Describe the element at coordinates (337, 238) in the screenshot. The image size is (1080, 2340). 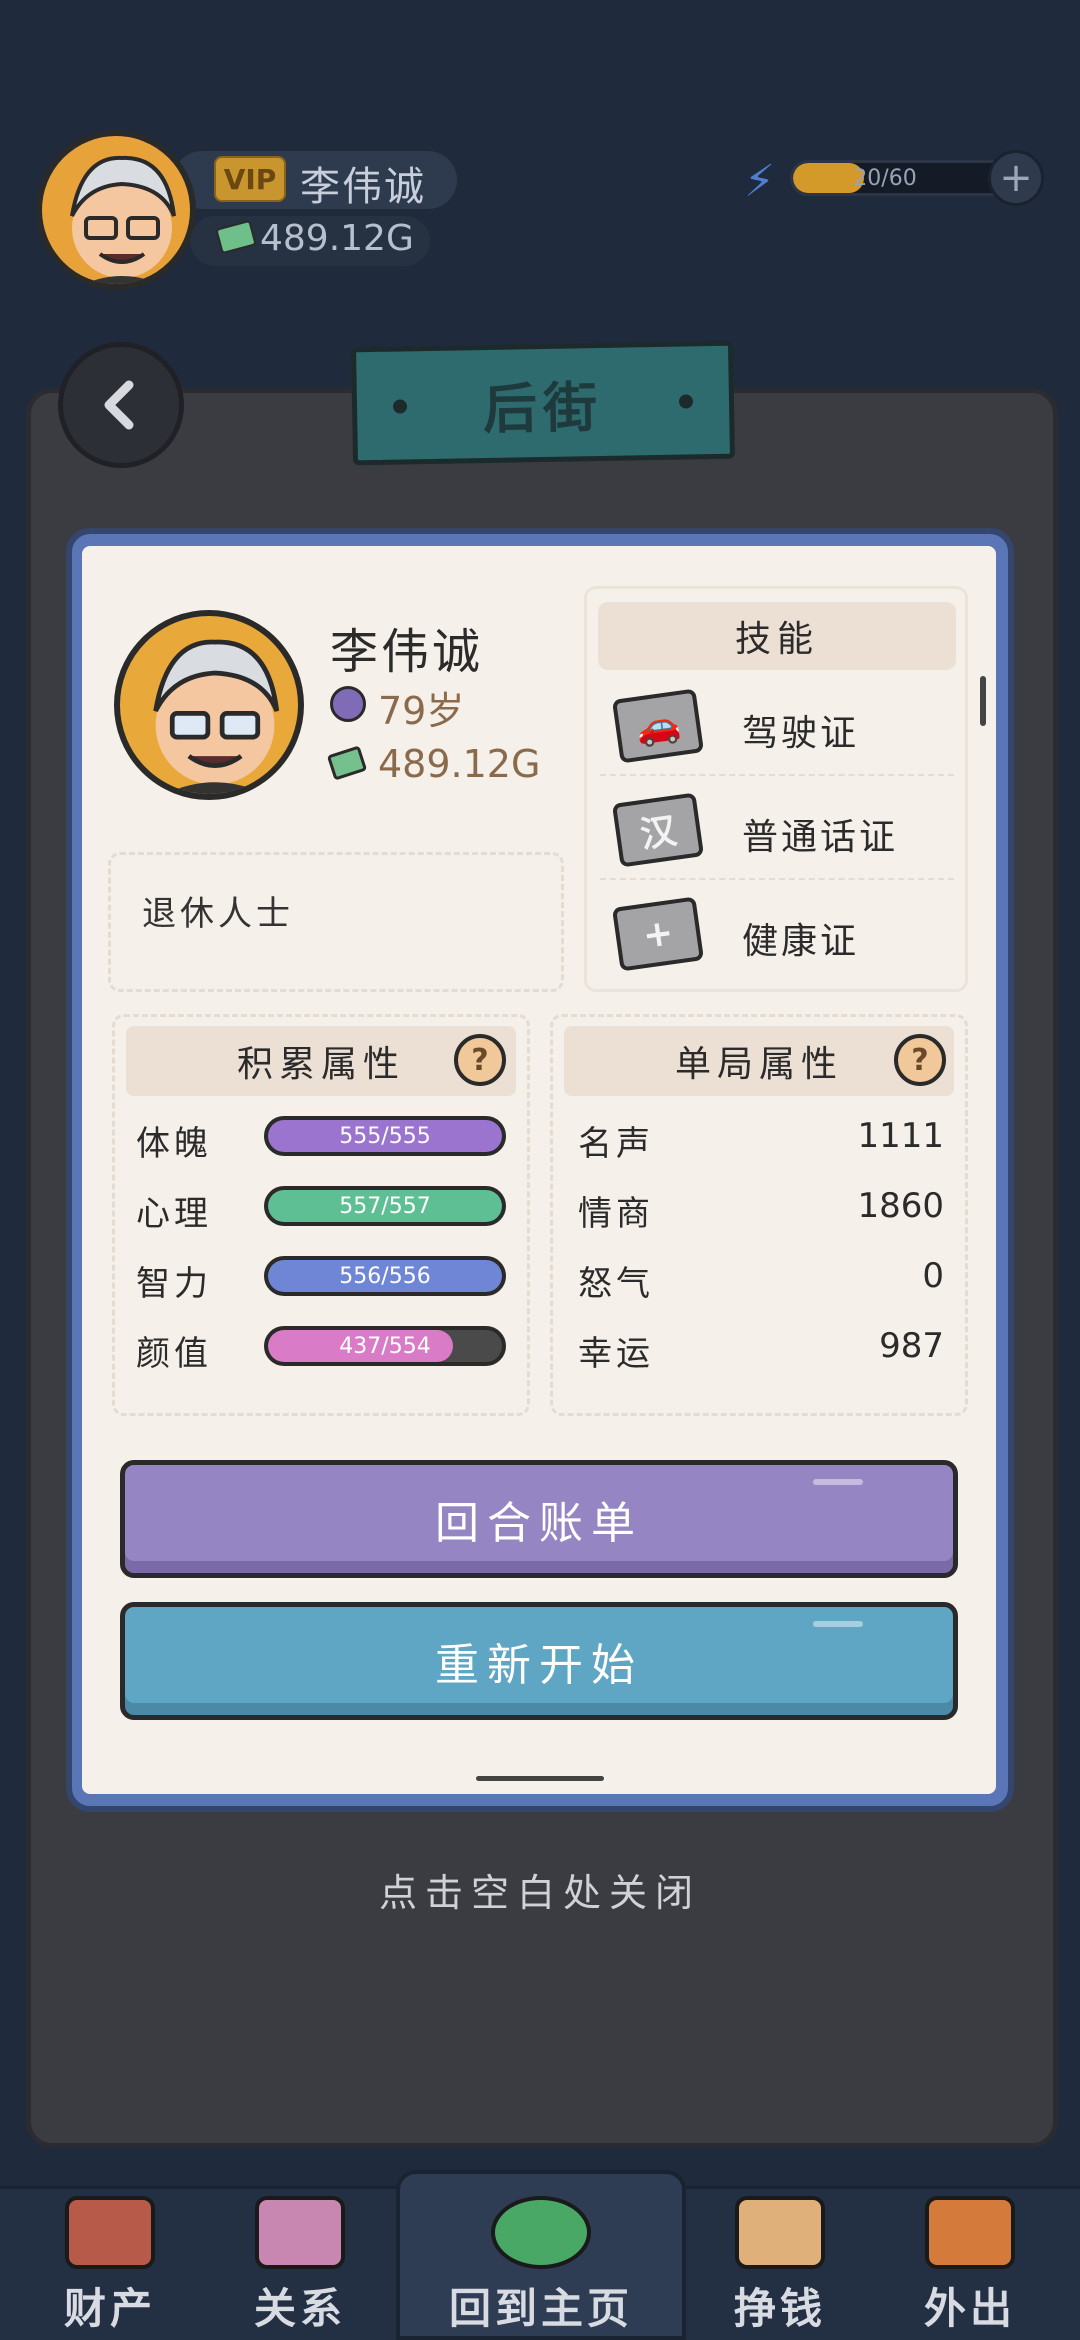
I see `player-money: 489.12G` at that location.